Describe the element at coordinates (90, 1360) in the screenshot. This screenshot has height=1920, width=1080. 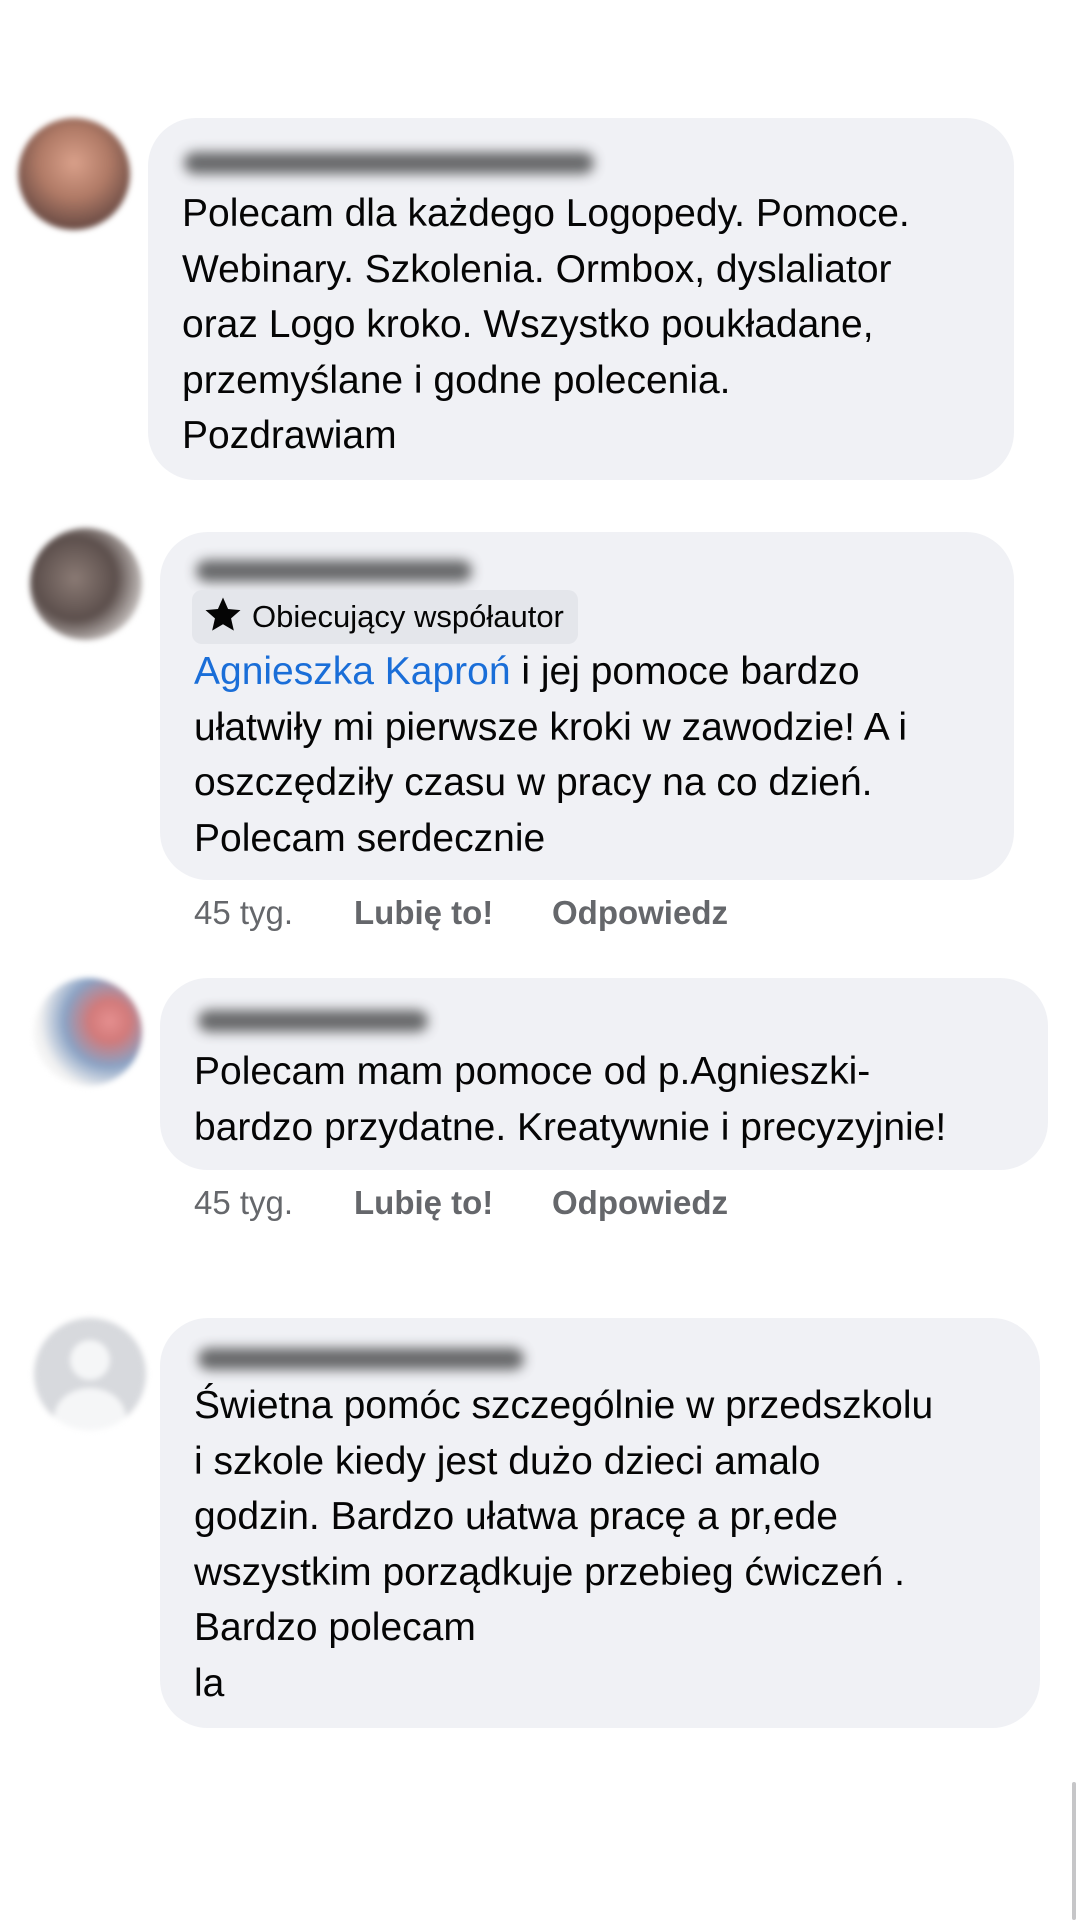
I see `avatar-head` at that location.